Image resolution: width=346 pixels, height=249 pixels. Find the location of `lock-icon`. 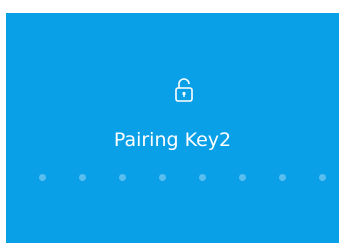

lock-icon is located at coordinates (184, 90).